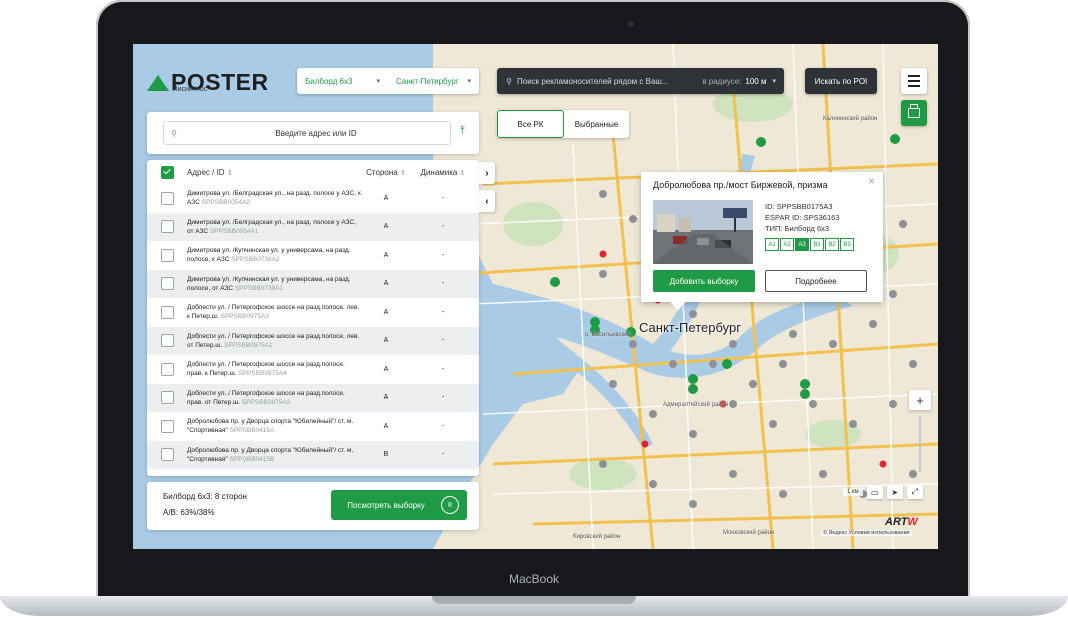 The image size is (1068, 618). What do you see at coordinates (690, 327) in the screenshot?
I see `map-city-label: Санкт-Петербург` at bounding box center [690, 327].